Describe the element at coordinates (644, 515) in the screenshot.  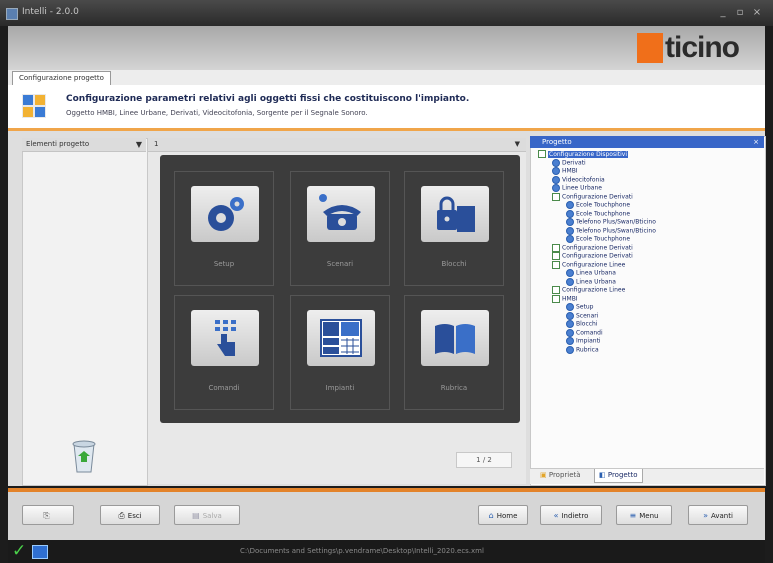
I see `menu-button: ≡ Menu` at that location.